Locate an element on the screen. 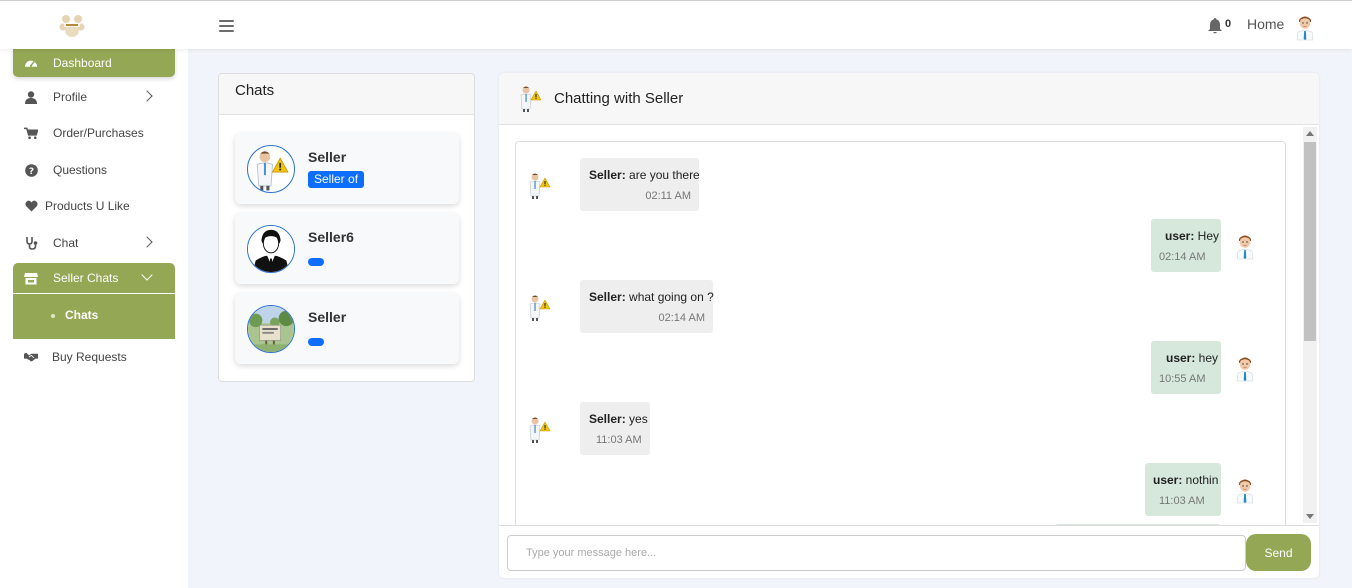  message-text: Seller: yes is located at coordinates (618, 419).